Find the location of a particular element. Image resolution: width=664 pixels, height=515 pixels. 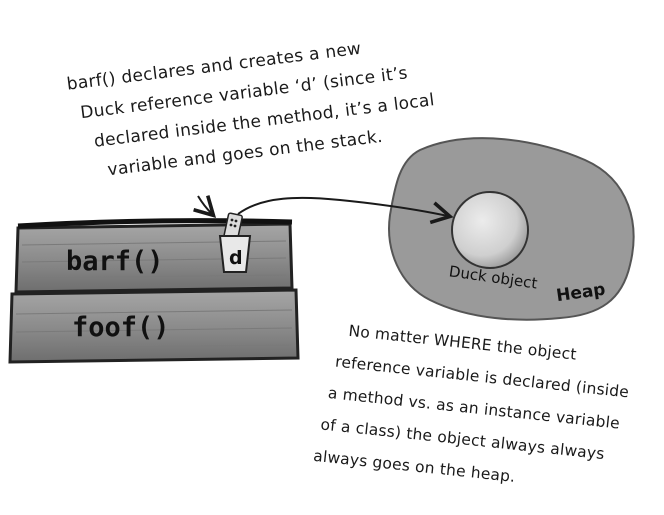

stack-frame-label-foof: foof() is located at coordinates (121, 327).